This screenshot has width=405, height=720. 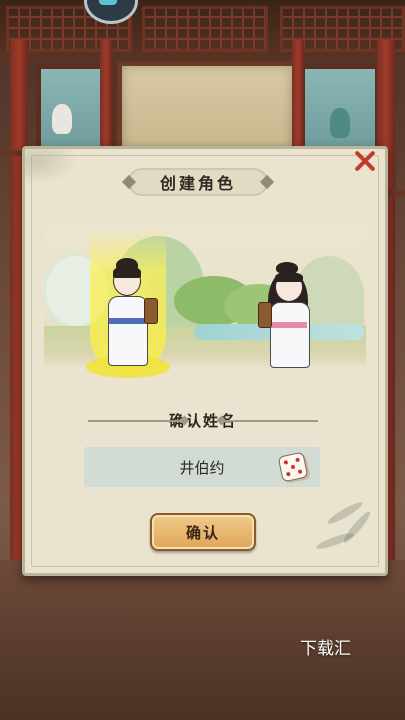 I want to click on dialog-title: 创建角色, so click(x=197, y=183).